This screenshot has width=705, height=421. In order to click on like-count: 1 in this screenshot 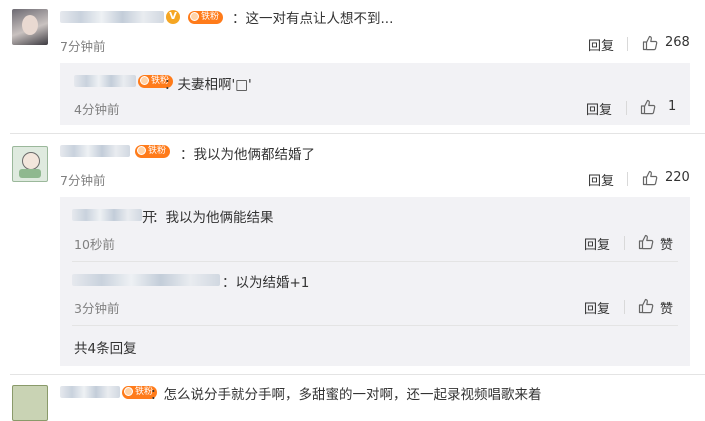, I will do `click(672, 106)`.